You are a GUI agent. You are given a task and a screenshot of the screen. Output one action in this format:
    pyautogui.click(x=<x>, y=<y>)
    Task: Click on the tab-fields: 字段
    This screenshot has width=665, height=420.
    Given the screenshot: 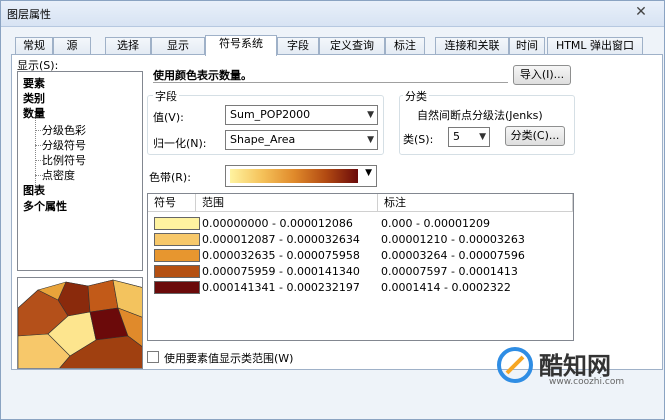 What is the action you would take?
    pyautogui.click(x=298, y=46)
    